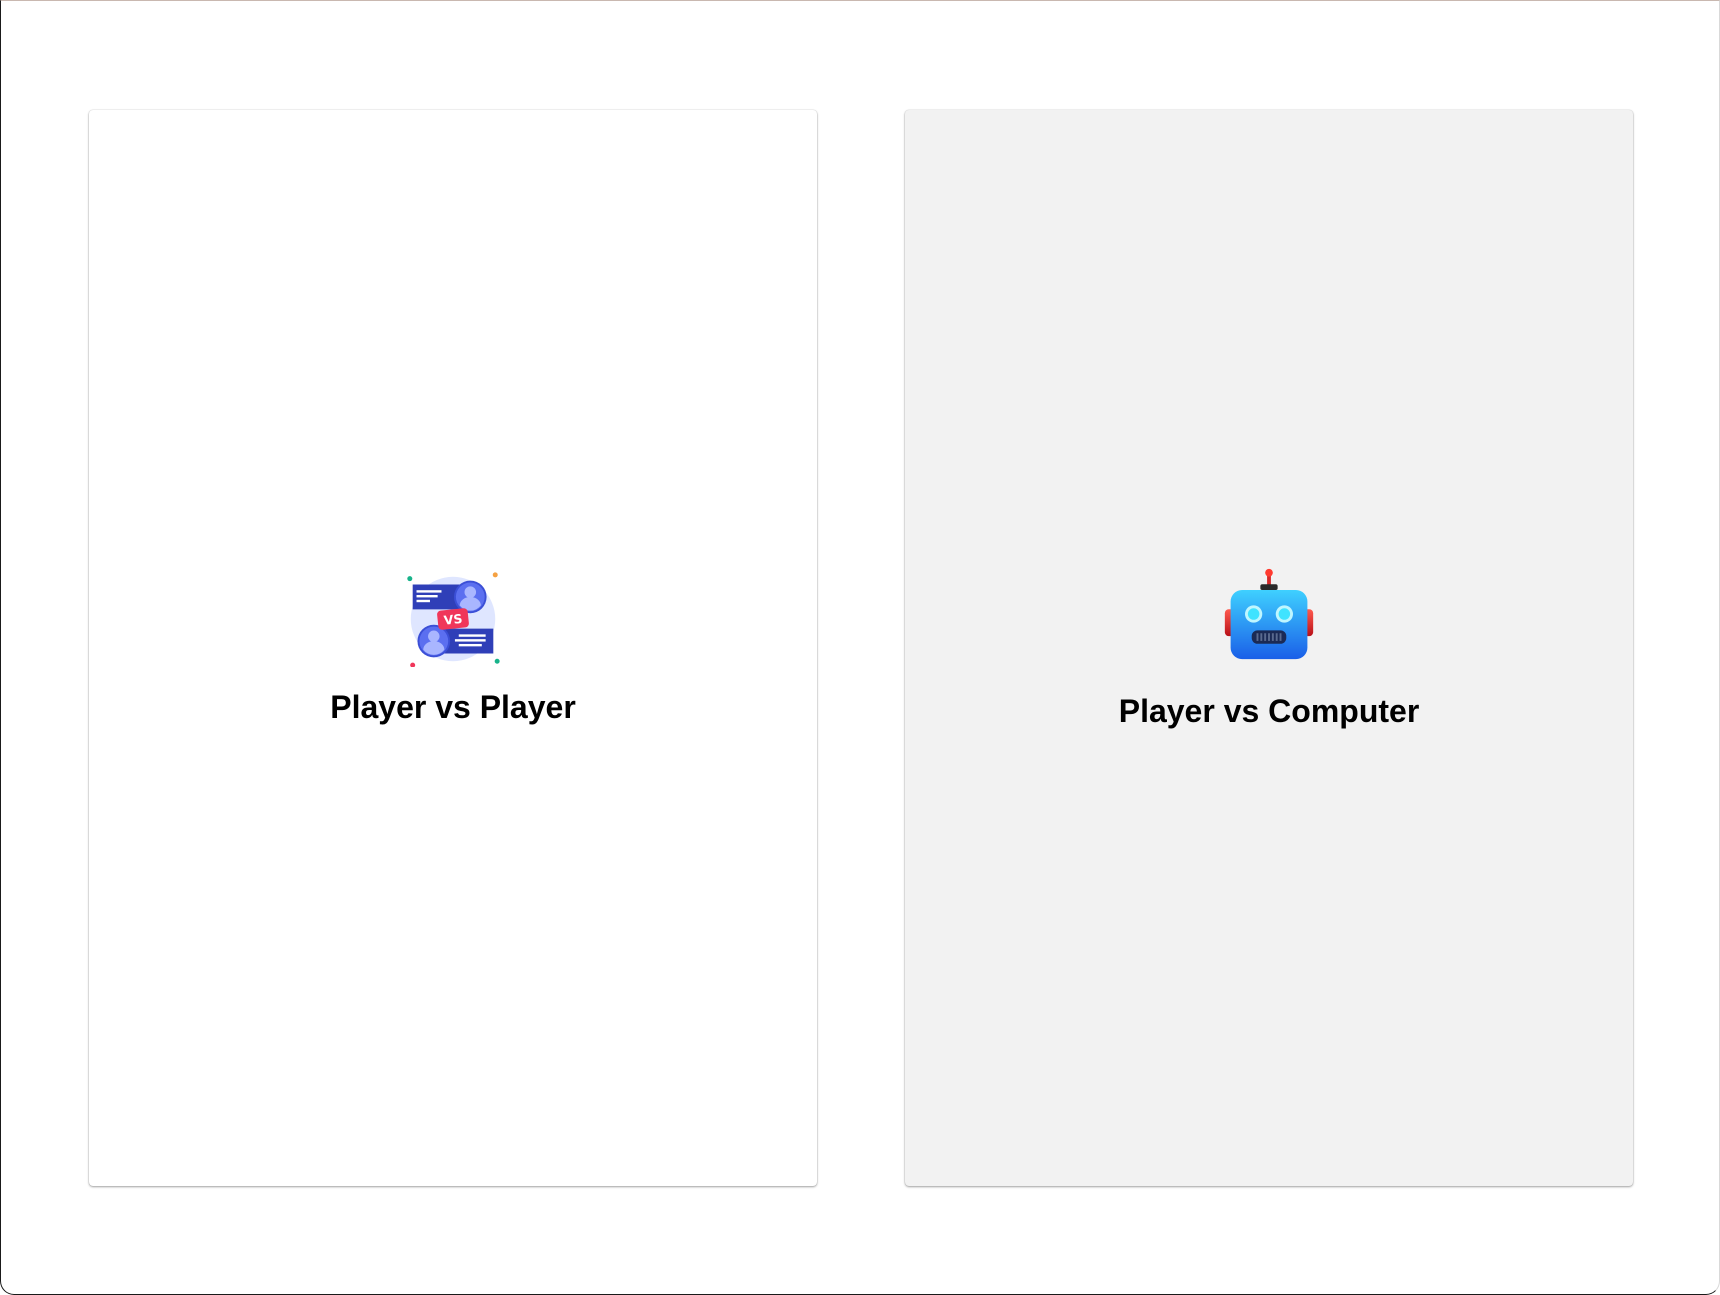 The width and height of the screenshot is (1720, 1295). I want to click on mode-title: Player vs Computer, so click(1269, 710).